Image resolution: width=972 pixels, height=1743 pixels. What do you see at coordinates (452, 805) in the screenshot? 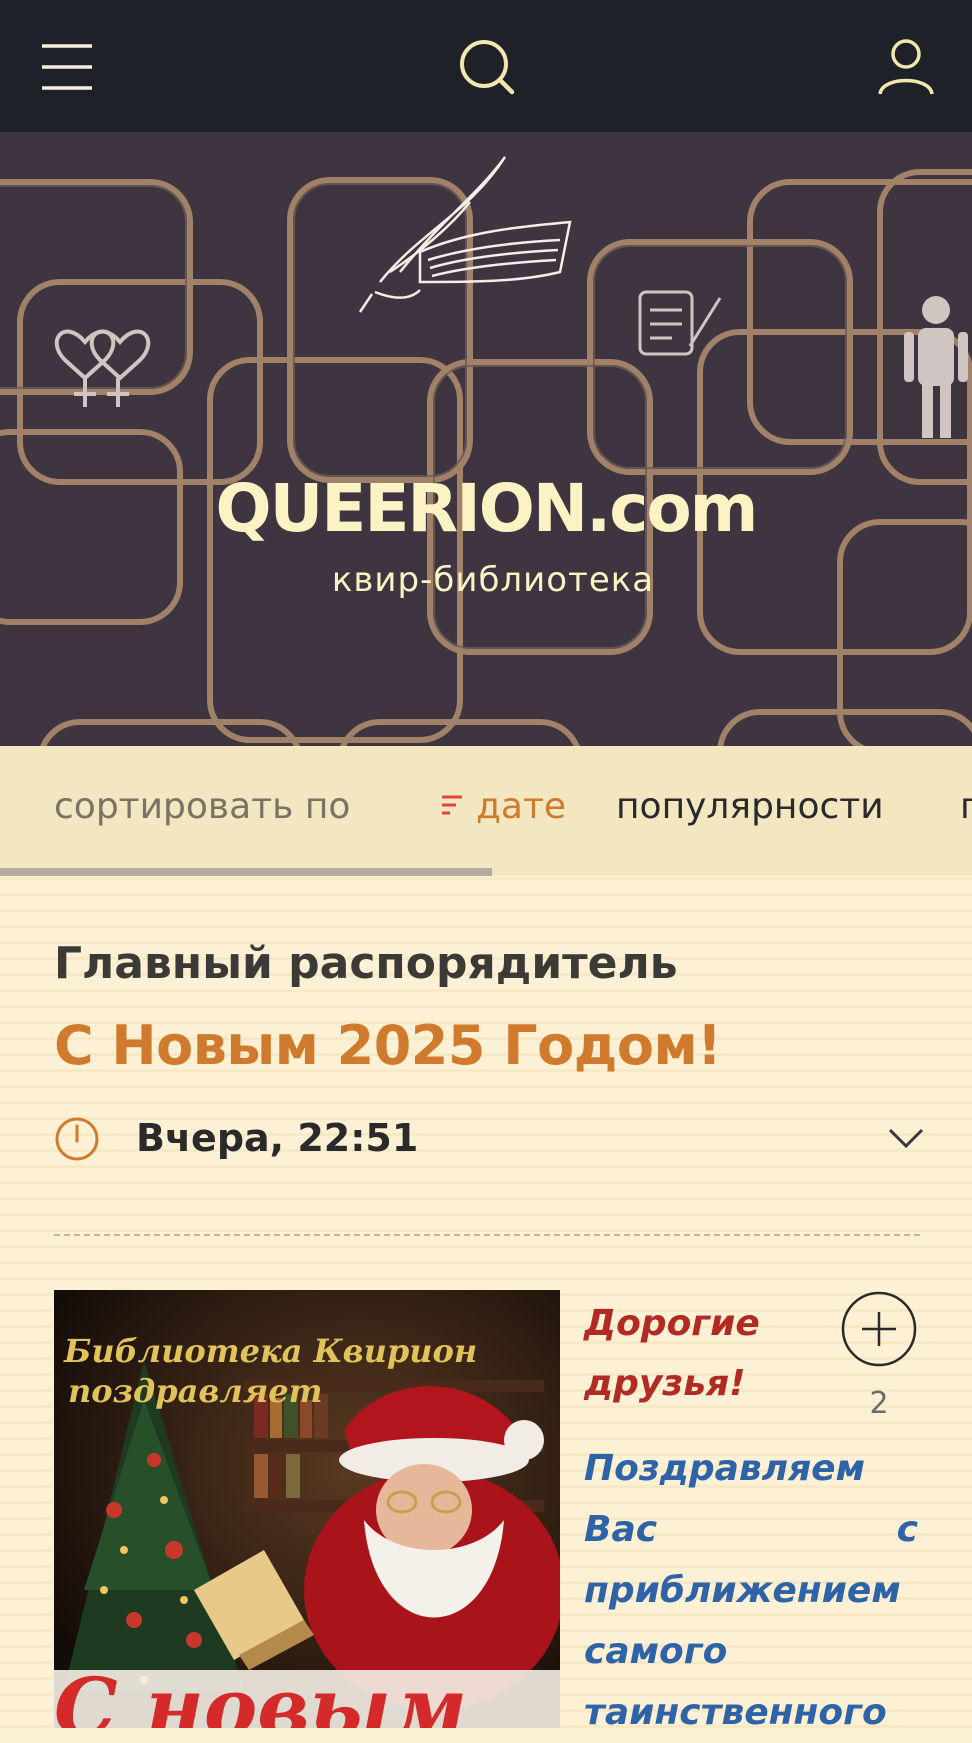
I see `sort-descending-icon` at bounding box center [452, 805].